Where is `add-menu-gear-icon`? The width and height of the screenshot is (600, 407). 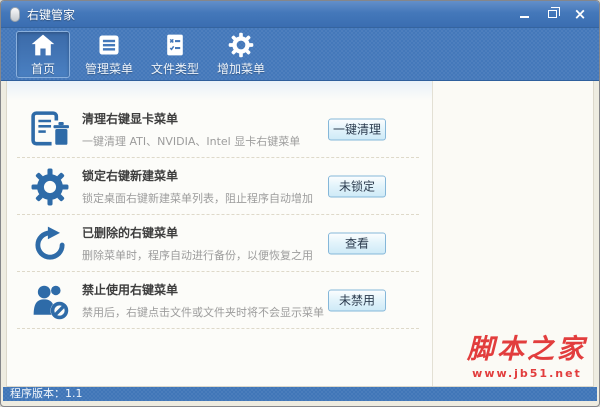 add-menu-gear-icon is located at coordinates (241, 45).